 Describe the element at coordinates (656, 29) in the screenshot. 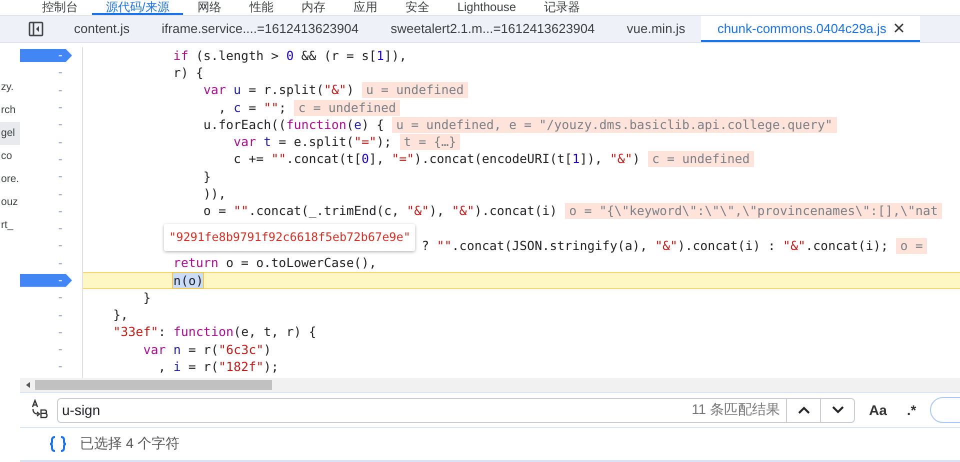

I see `file-tab: vue.min.js` at that location.